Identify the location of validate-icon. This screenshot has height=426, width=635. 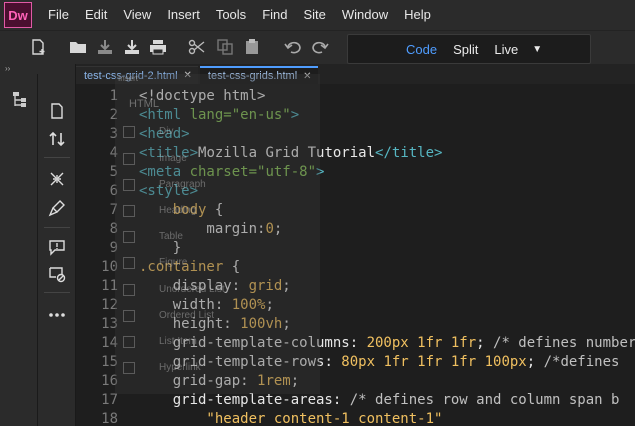
(57, 274).